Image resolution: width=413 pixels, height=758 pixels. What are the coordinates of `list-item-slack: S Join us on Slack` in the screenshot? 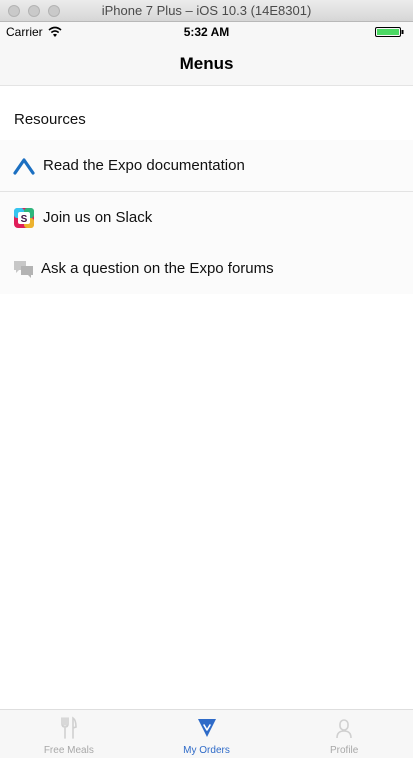 It's located at (206, 217).